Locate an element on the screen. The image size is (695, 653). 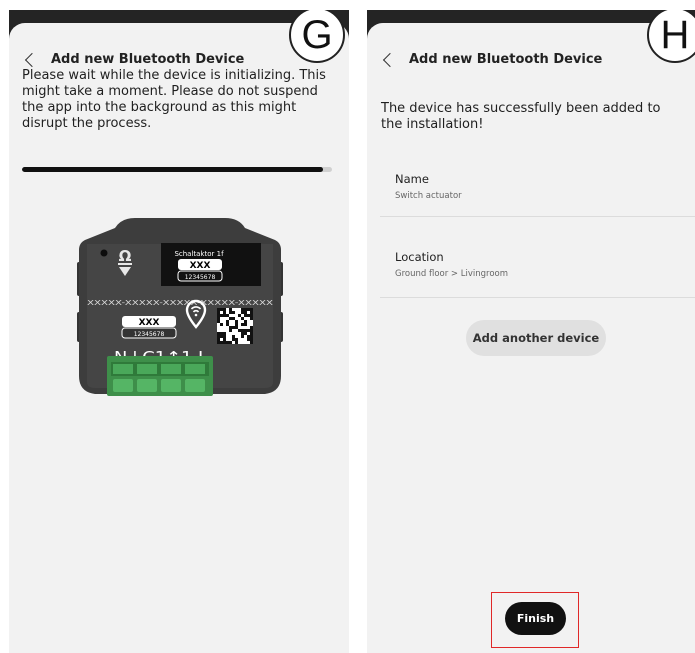
location-label: Location is located at coordinates (419, 257).